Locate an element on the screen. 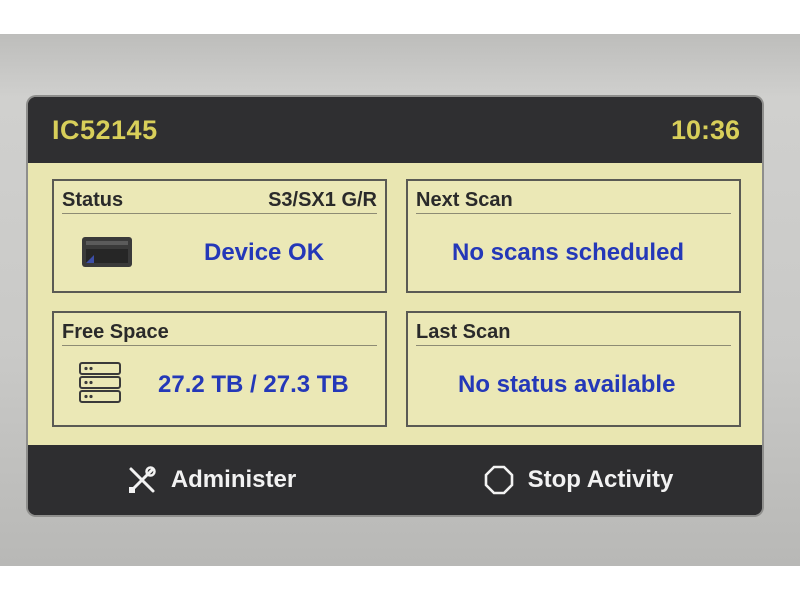 The width and height of the screenshot is (800, 600). device-id: IC52145 is located at coordinates (105, 130).